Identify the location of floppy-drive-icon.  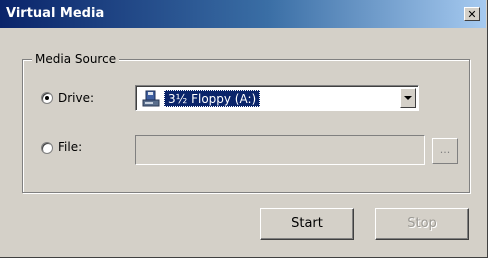
(151, 98).